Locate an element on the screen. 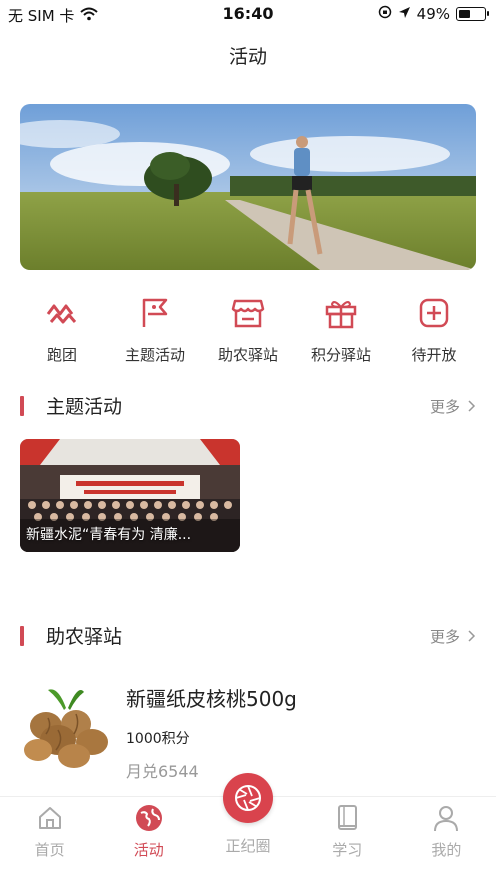 The width and height of the screenshot is (496, 882). quick-label: 助农驿站 is located at coordinates (247, 355).